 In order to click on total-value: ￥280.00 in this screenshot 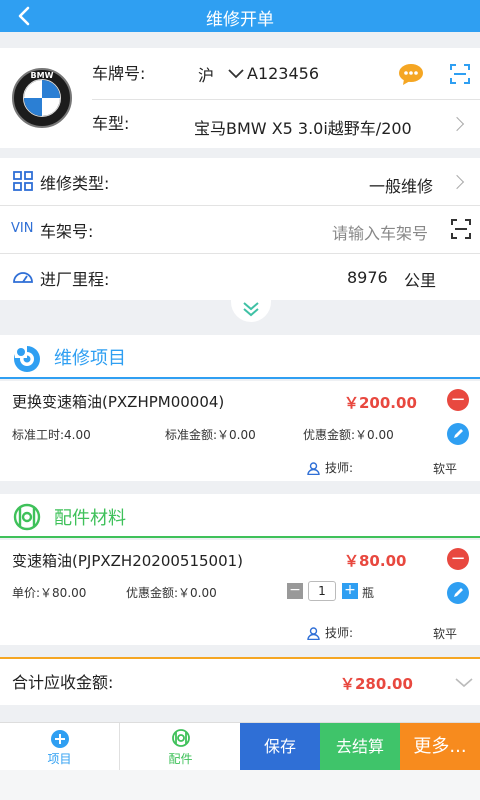, I will do `click(376, 684)`.